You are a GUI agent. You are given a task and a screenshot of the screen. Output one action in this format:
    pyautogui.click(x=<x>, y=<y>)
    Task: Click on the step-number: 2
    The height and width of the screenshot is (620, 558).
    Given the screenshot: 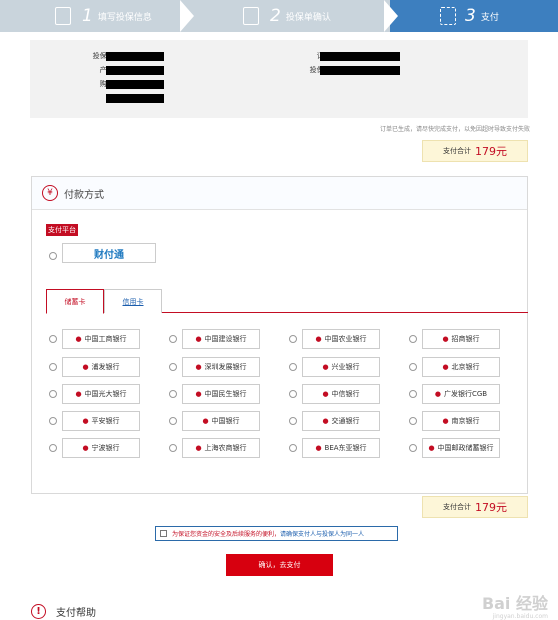 What is the action you would take?
    pyautogui.click(x=275, y=16)
    